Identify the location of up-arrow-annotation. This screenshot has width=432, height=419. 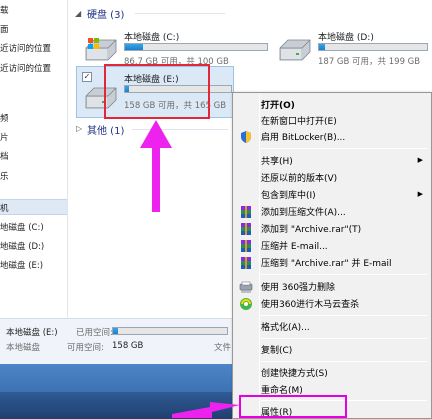
(156, 166).